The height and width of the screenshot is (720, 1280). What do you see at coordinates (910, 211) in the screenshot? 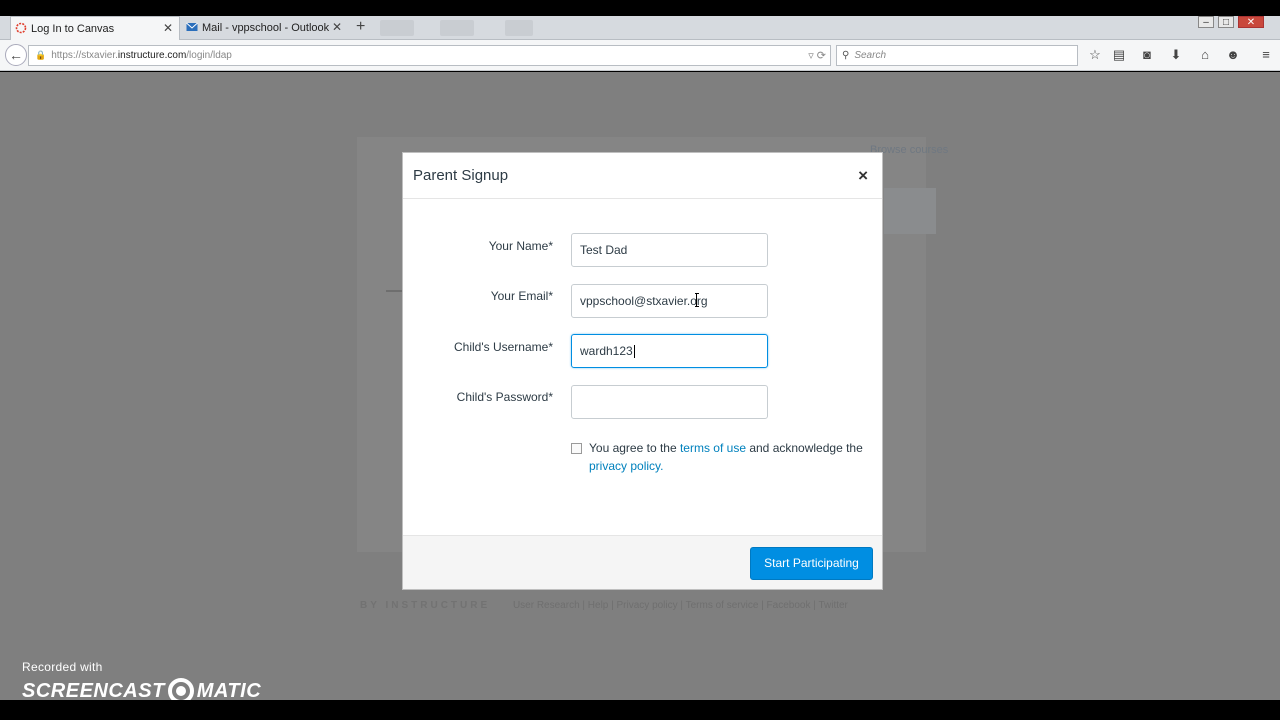
I see `background-button` at bounding box center [910, 211].